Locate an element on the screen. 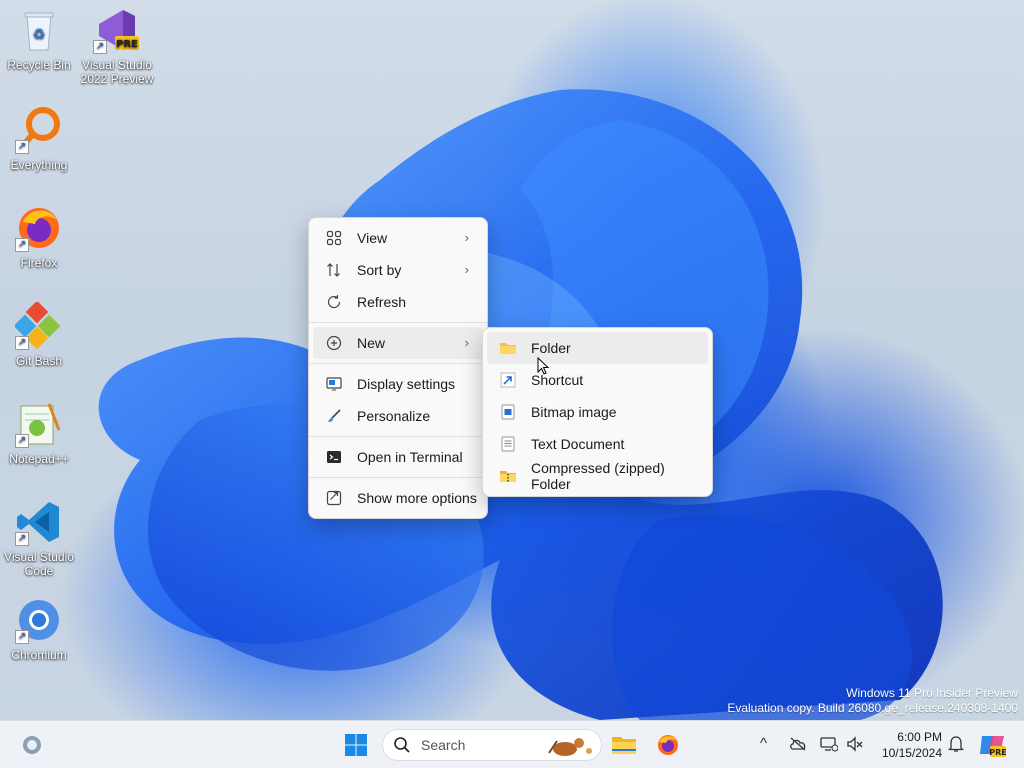 Image resolution: width=1024 pixels, height=768 pixels. menu-item-show-more-options: Show more options is located at coordinates (398, 498).